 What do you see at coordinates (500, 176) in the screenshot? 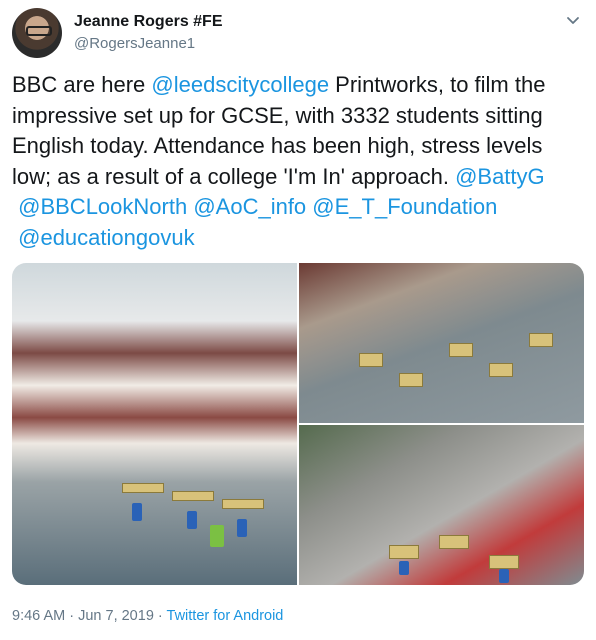
I see `mention-link: @BattyG` at bounding box center [500, 176].